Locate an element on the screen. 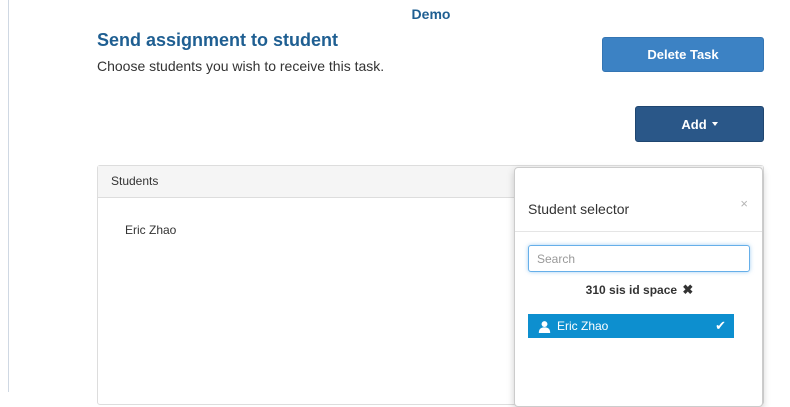 This screenshot has width=790, height=407. check-icon: ✔ is located at coordinates (720, 325).